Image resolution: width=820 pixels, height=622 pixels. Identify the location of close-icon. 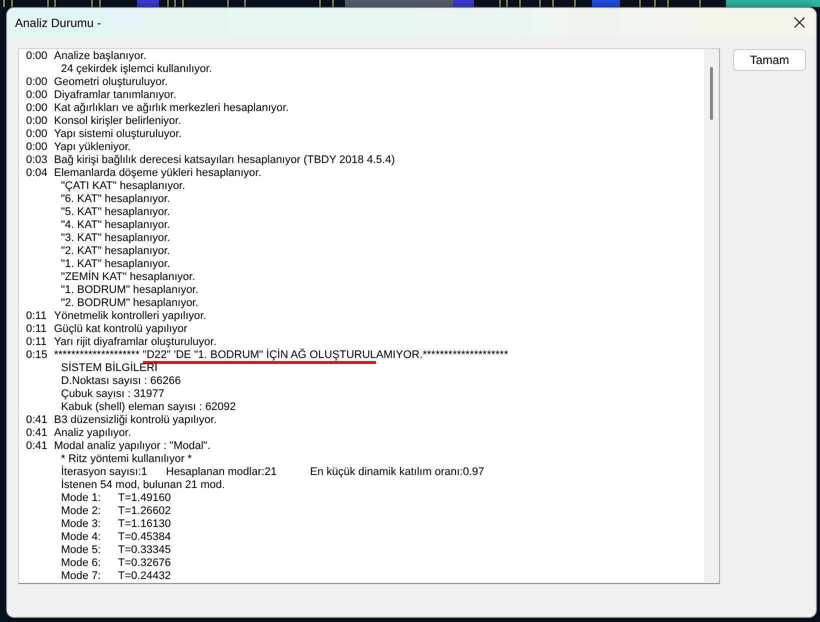
(799, 22).